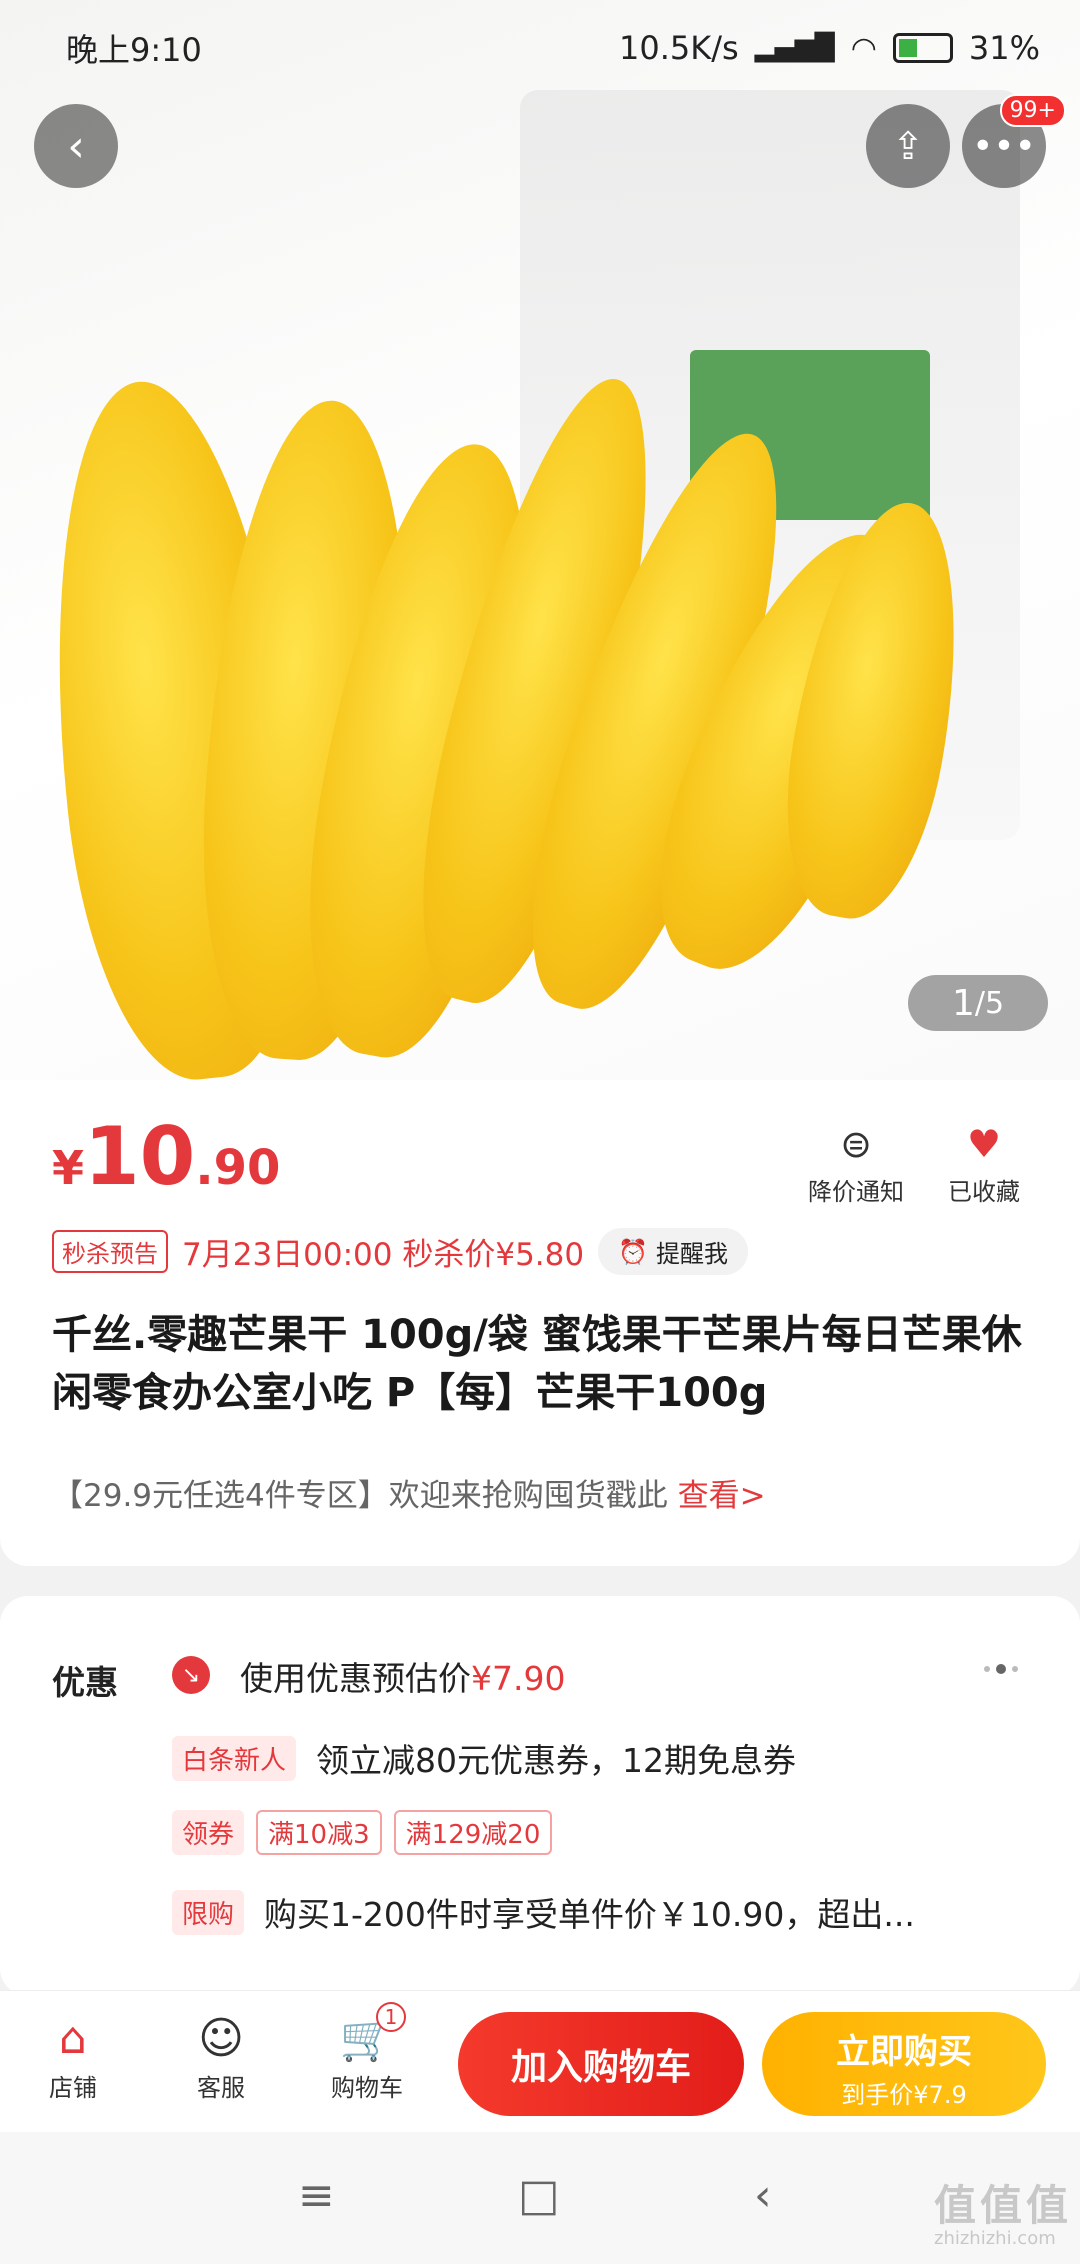 The width and height of the screenshot is (1080, 2264). I want to click on status-bar: 晚上9:10 10.5K/s ▂▄▆█ ◠ 31%, so click(540, 48).